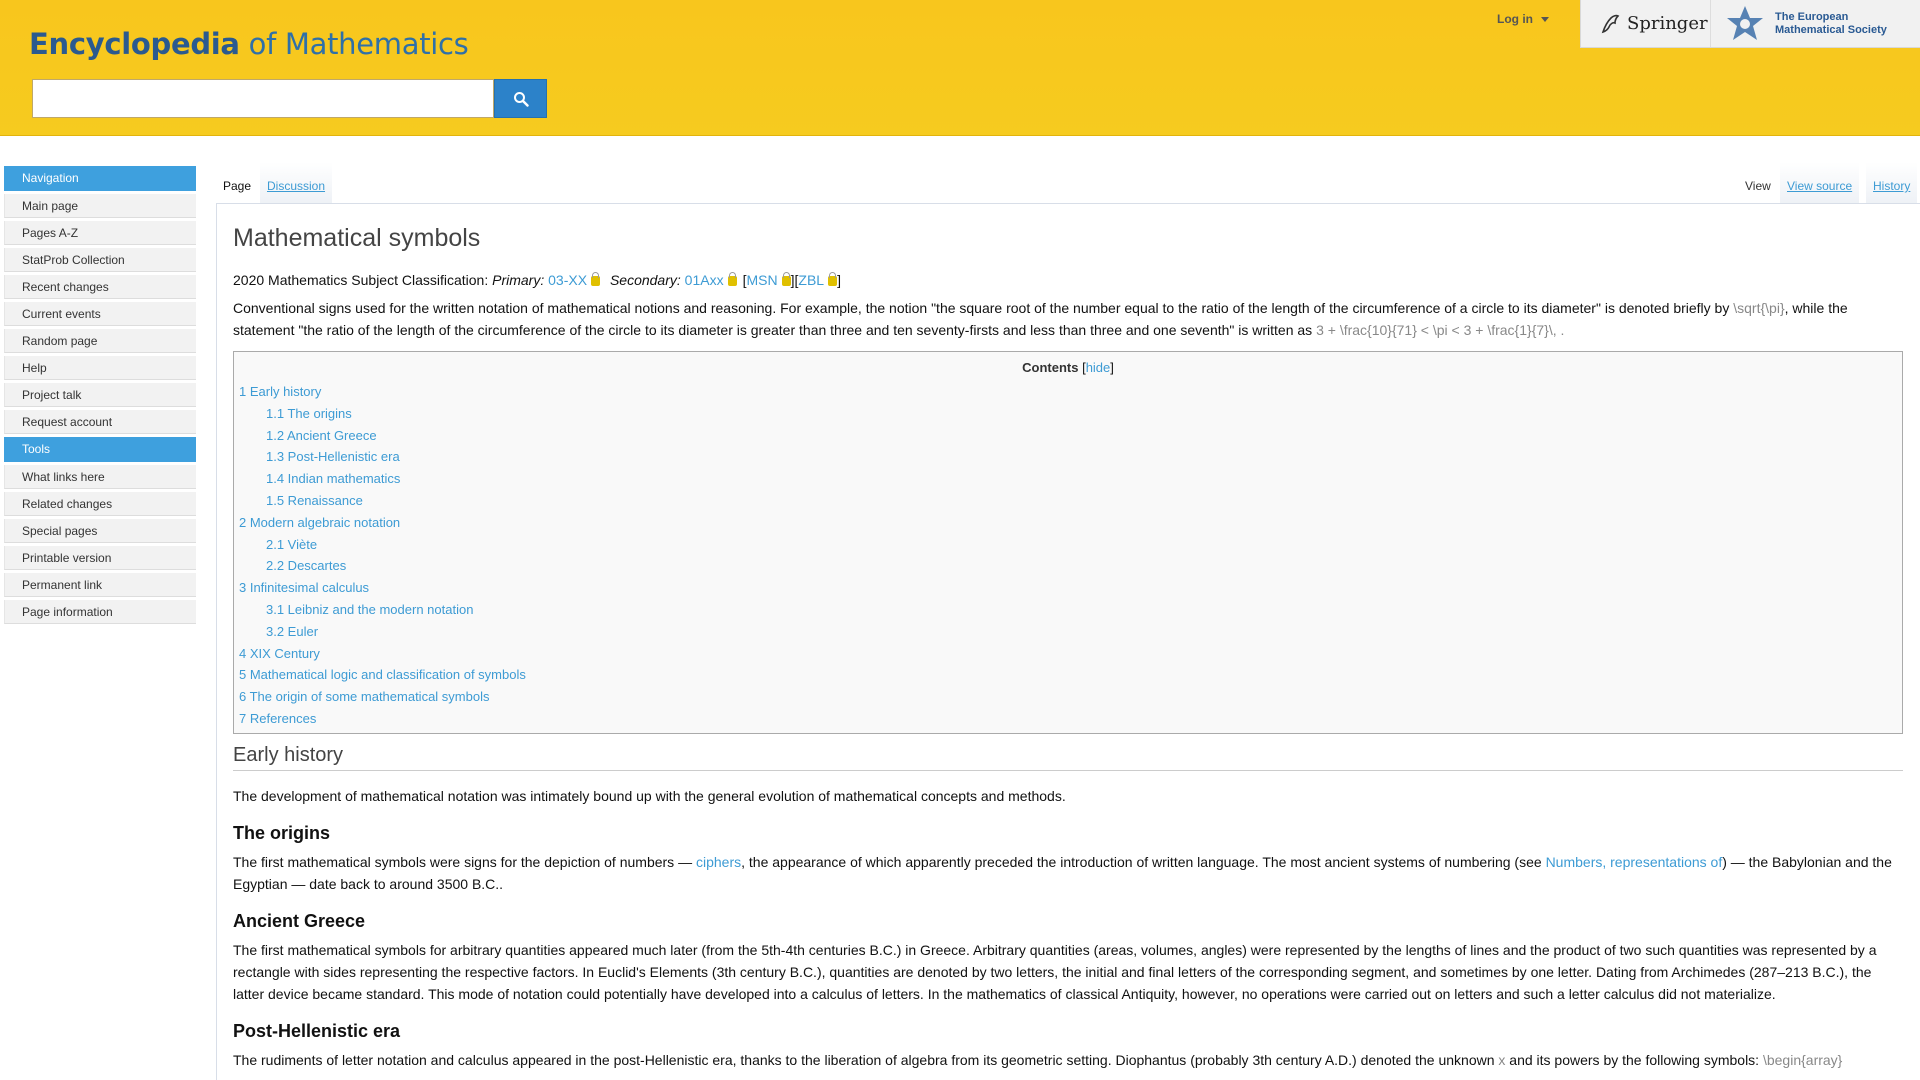 This screenshot has height=1080, width=1920. Describe the element at coordinates (100, 585) in the screenshot. I see `sidebar-item-permanent-link: Permanent link` at that location.